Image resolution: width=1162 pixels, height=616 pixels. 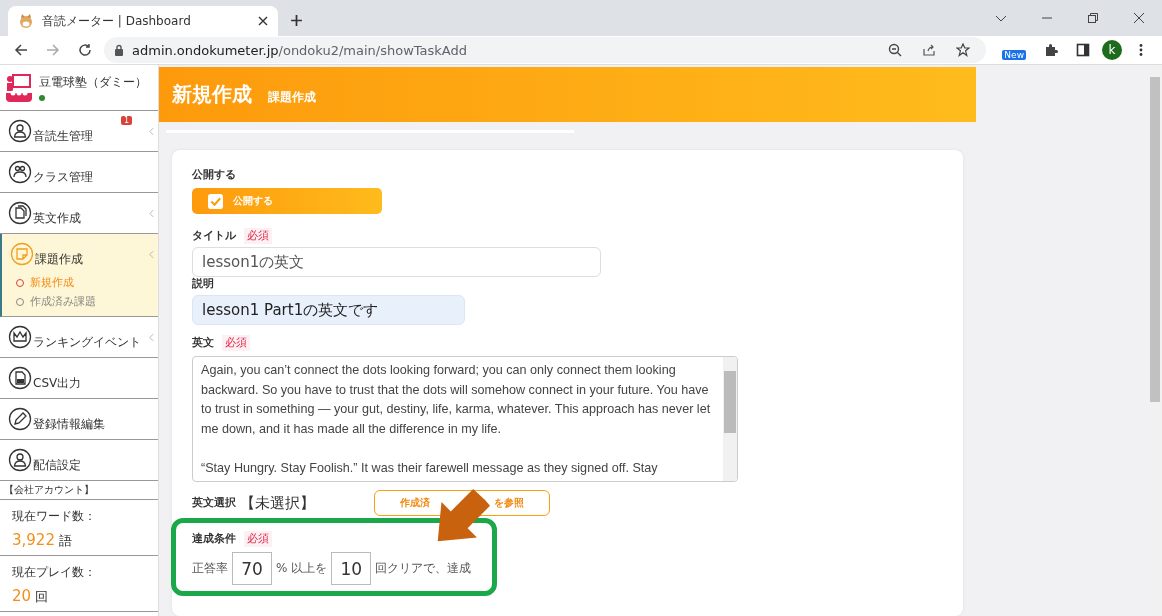 What do you see at coordinates (79, 460) in the screenshot?
I see `sidebar-item: 配信設定` at bounding box center [79, 460].